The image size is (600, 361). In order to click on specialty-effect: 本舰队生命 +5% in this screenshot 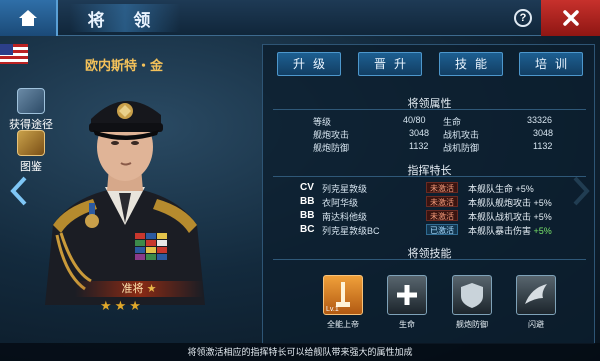, I will do `click(501, 188)`.